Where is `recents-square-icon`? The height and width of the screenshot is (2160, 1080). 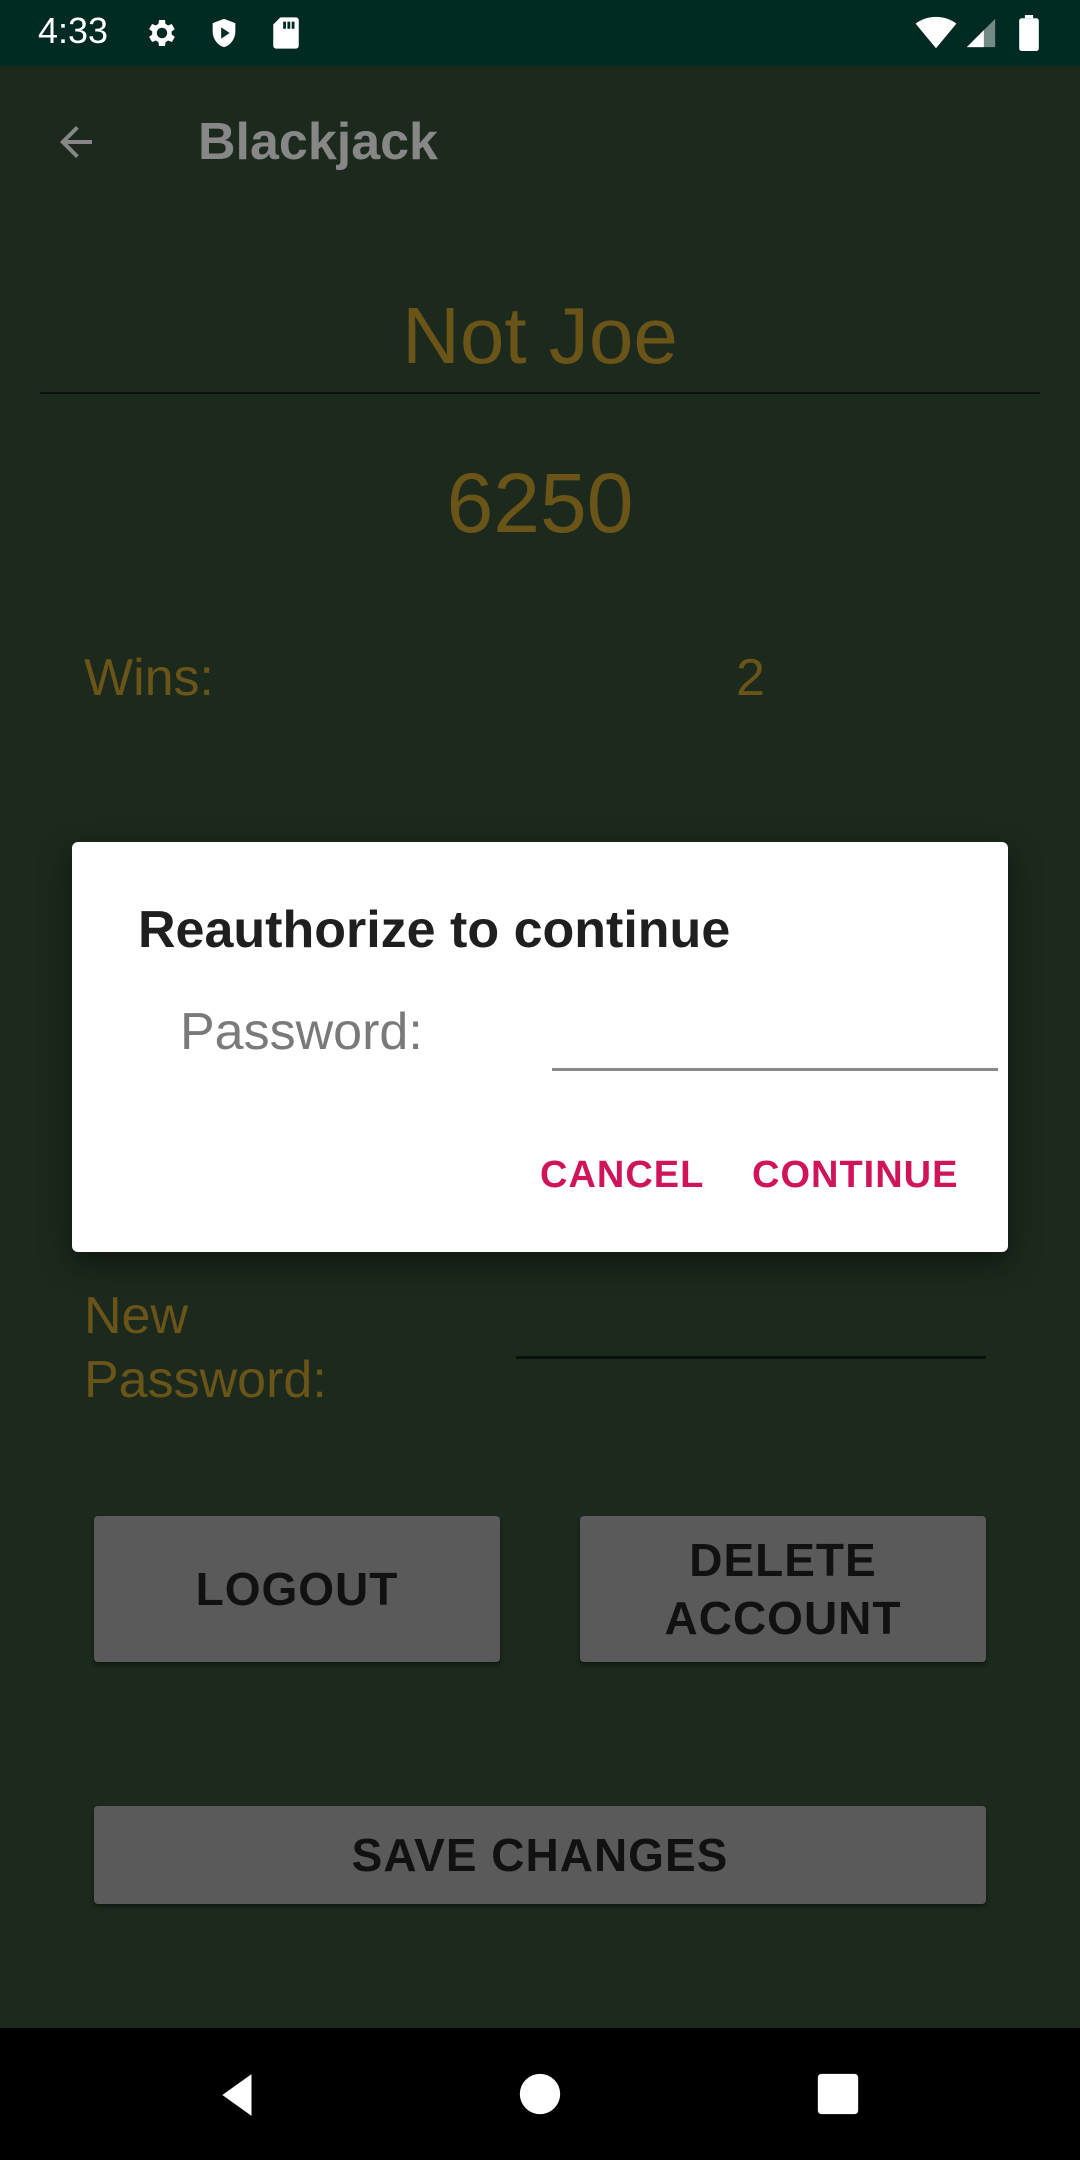
recents-square-icon is located at coordinates (838, 2096).